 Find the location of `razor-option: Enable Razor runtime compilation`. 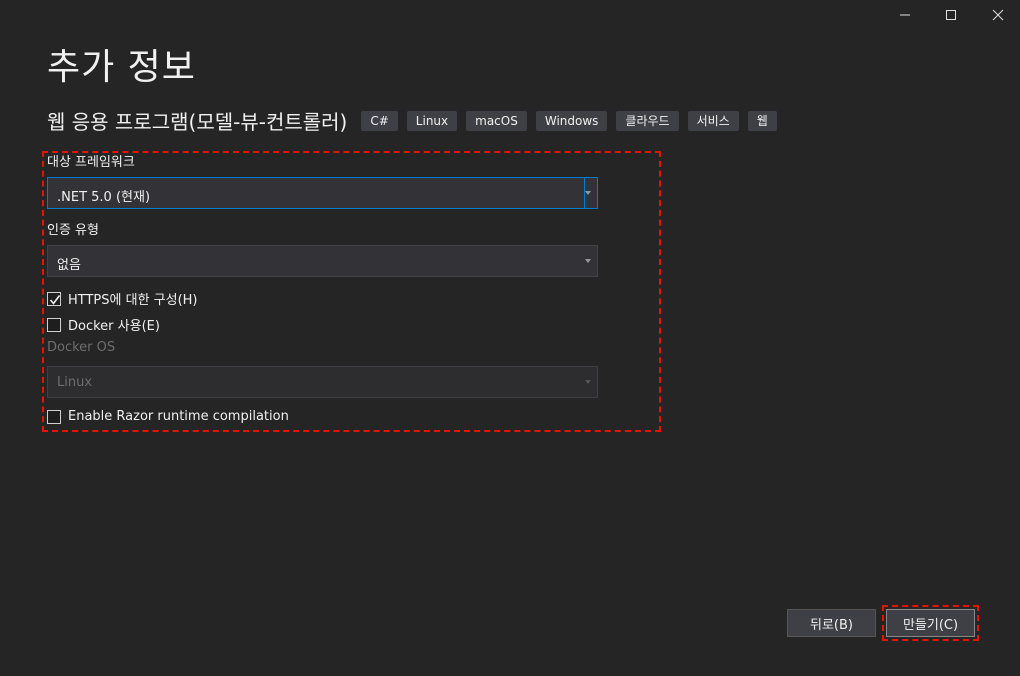

razor-option: Enable Razor runtime compilation is located at coordinates (168, 416).